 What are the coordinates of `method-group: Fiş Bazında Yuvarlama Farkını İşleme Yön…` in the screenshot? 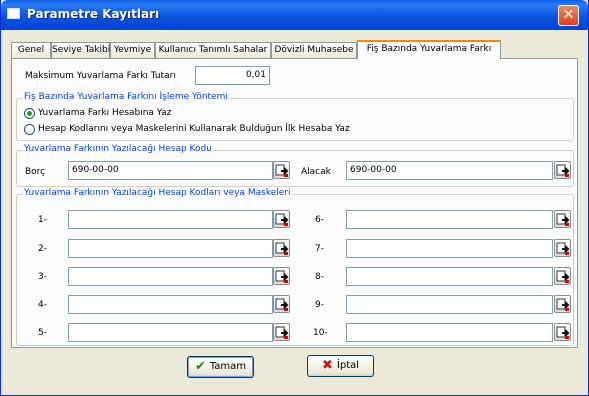 It's located at (295, 116).